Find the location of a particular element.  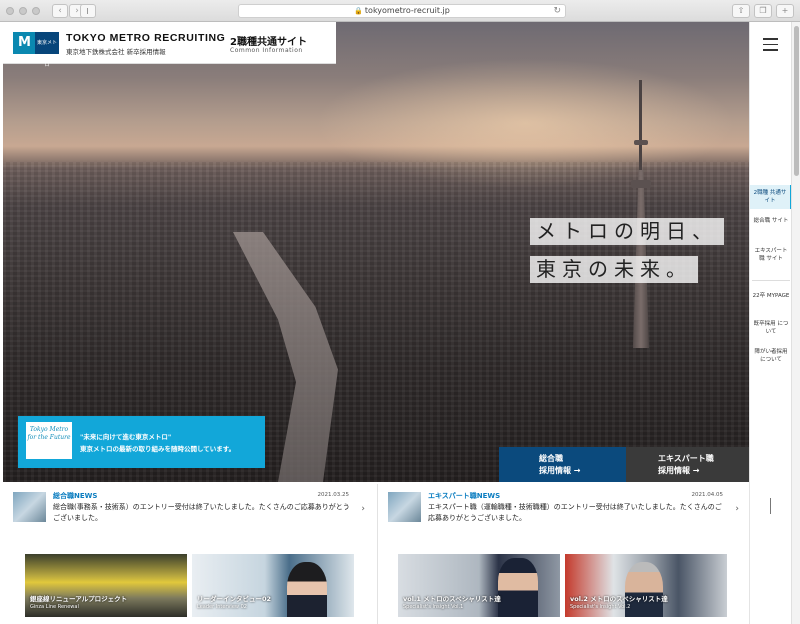

page-scrollbar is located at coordinates (795, 323).